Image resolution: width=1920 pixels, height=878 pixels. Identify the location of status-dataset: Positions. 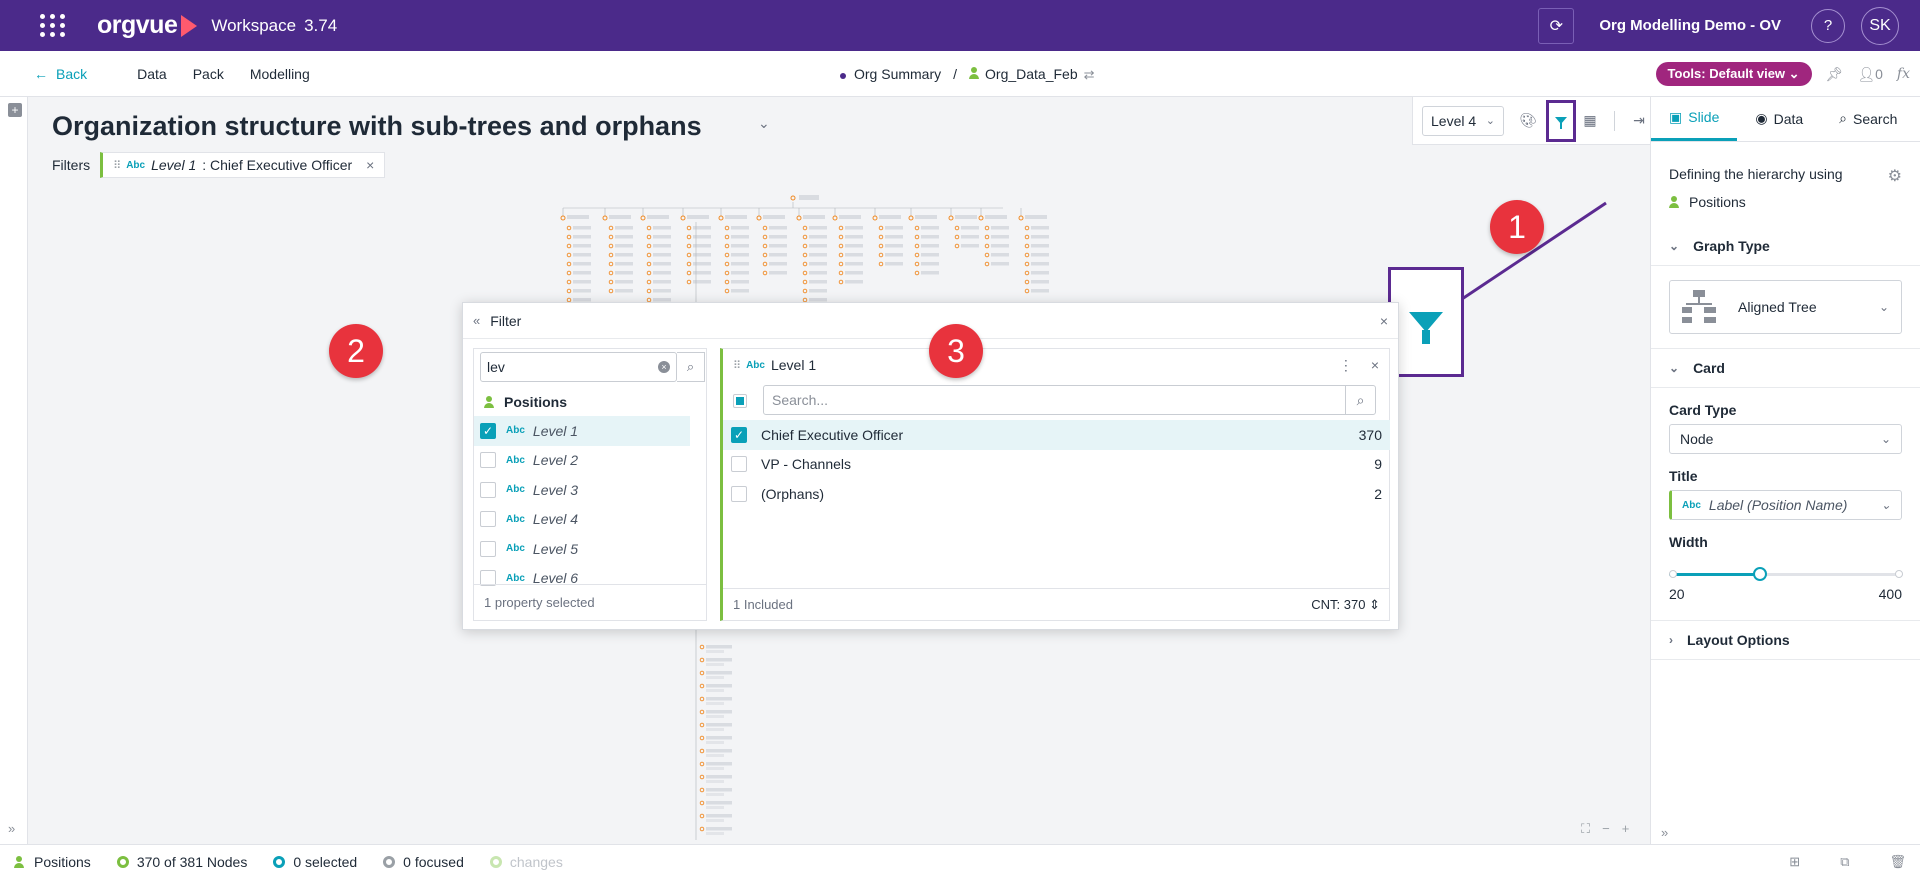
(52, 862).